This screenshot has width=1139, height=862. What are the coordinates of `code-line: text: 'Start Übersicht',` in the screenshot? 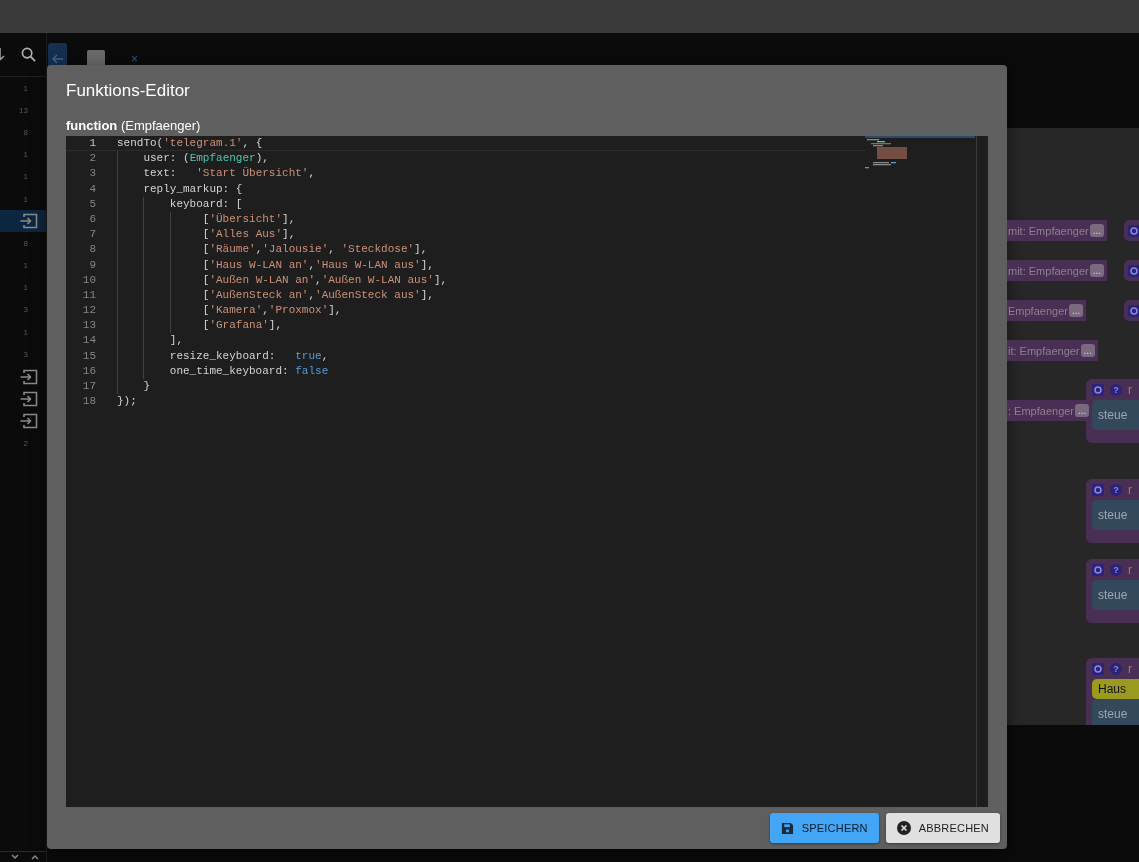 It's located at (229, 174).